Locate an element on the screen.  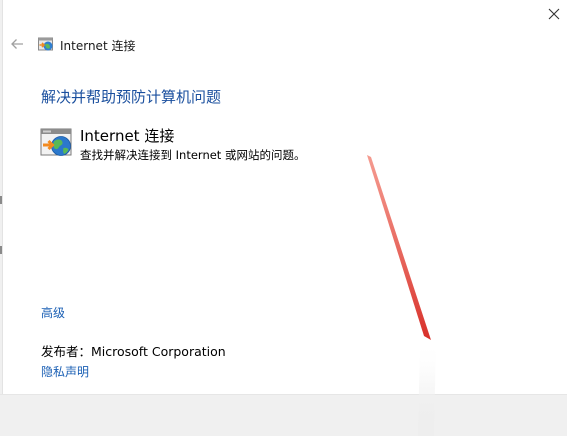
footer-bar is located at coordinates (283, 415).